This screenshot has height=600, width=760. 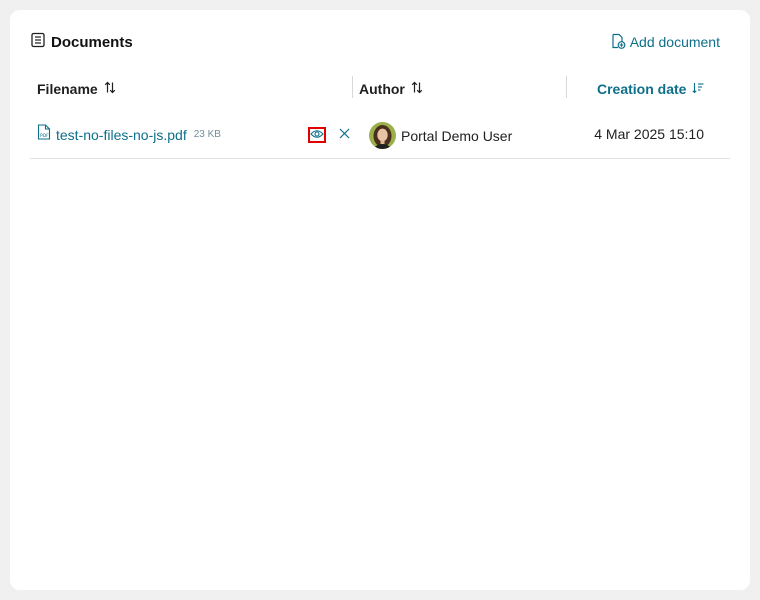 I want to click on add-document-icon, so click(x=618, y=42).